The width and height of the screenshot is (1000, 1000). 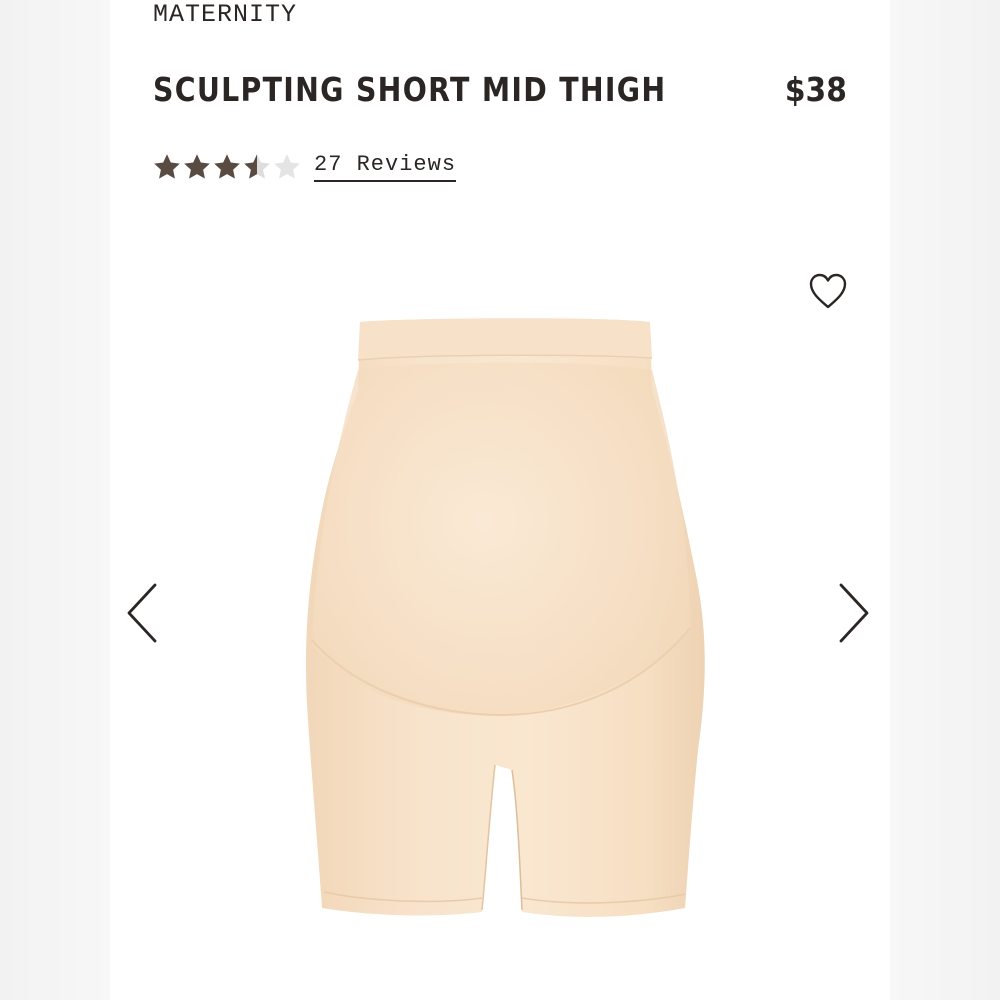 What do you see at coordinates (257, 166) in the screenshot?
I see `star-half-icon` at bounding box center [257, 166].